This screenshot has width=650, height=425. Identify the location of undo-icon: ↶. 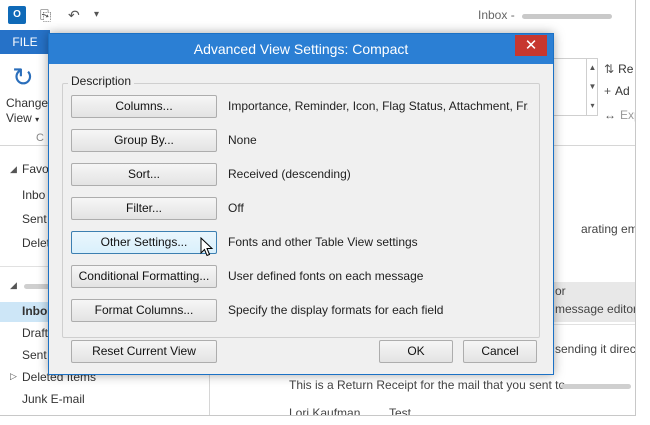
(74, 15).